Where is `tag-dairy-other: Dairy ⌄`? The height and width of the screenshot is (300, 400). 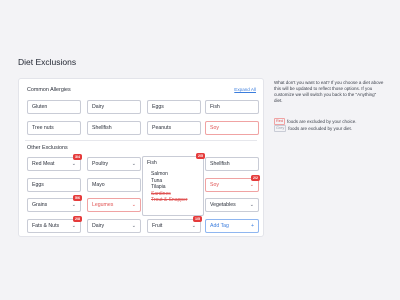
tag-dairy-other: Dairy ⌄ is located at coordinates (114, 226).